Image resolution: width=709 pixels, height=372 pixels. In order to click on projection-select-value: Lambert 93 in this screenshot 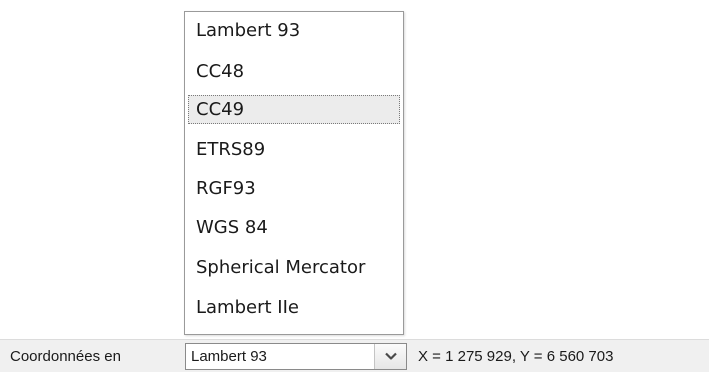, I will do `click(229, 356)`.